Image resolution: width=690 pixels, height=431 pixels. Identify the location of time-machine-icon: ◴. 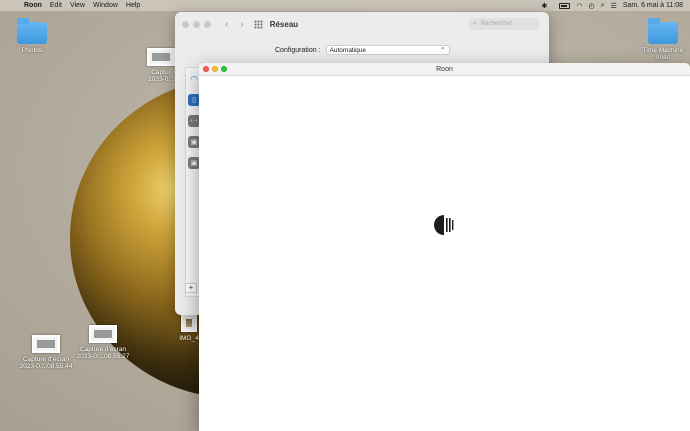
(592, 6).